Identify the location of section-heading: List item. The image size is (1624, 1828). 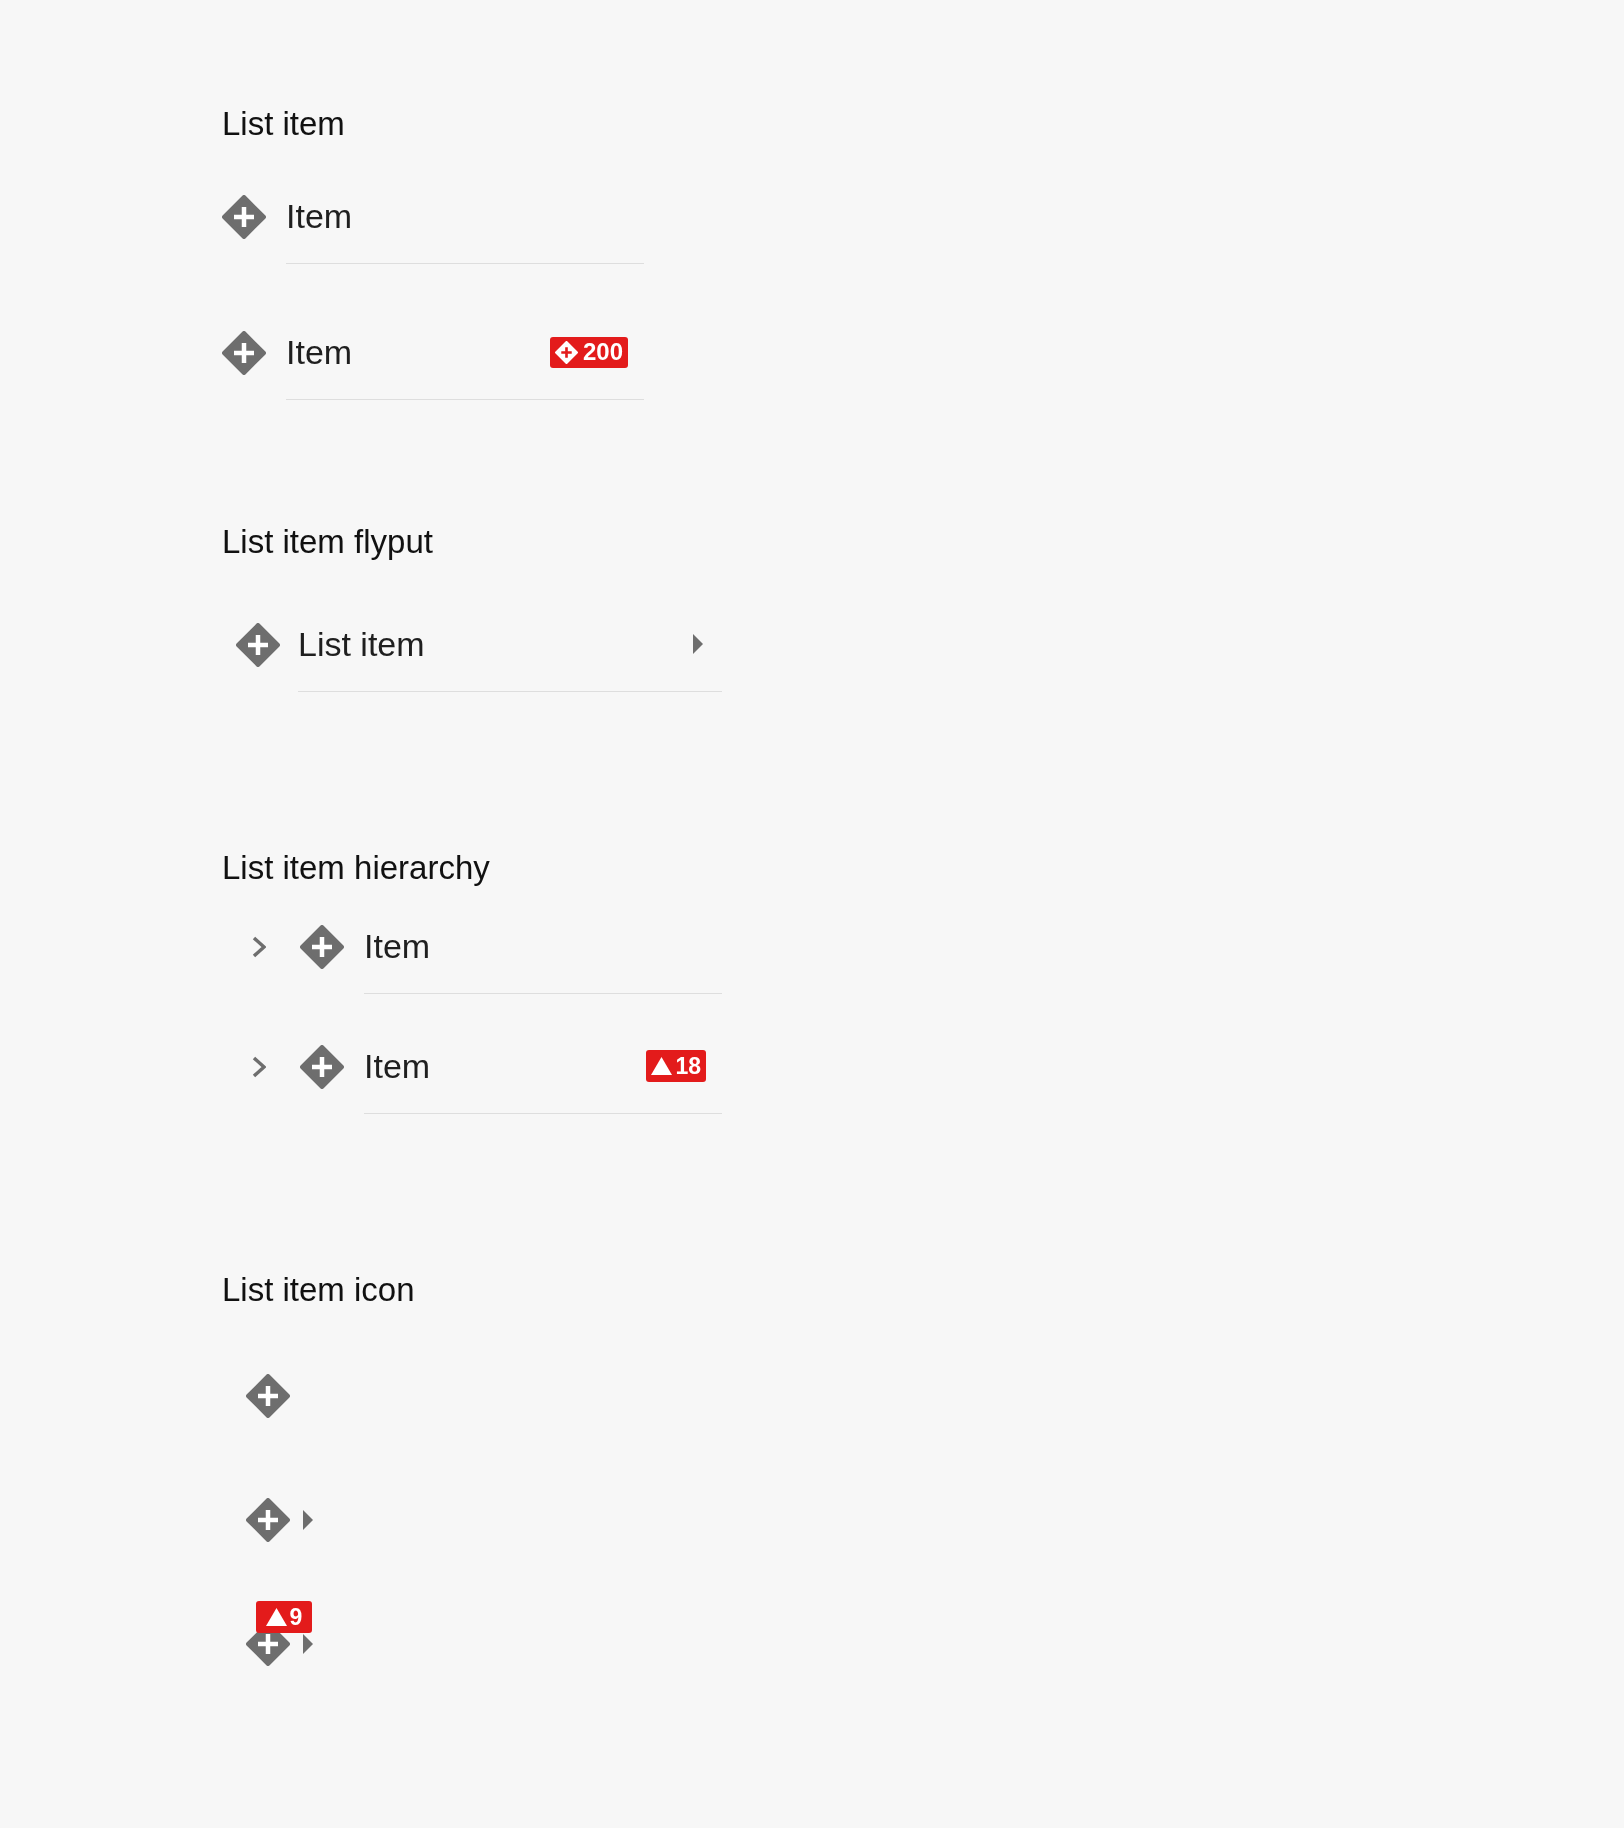
(283, 124).